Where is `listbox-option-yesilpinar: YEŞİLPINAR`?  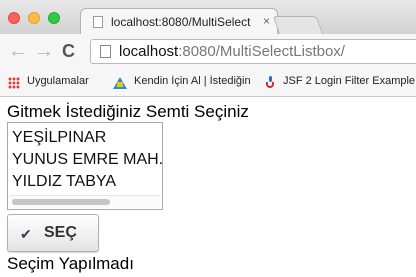 listbox-option-yesilpinar: YEŞİLPINAR is located at coordinates (59, 138).